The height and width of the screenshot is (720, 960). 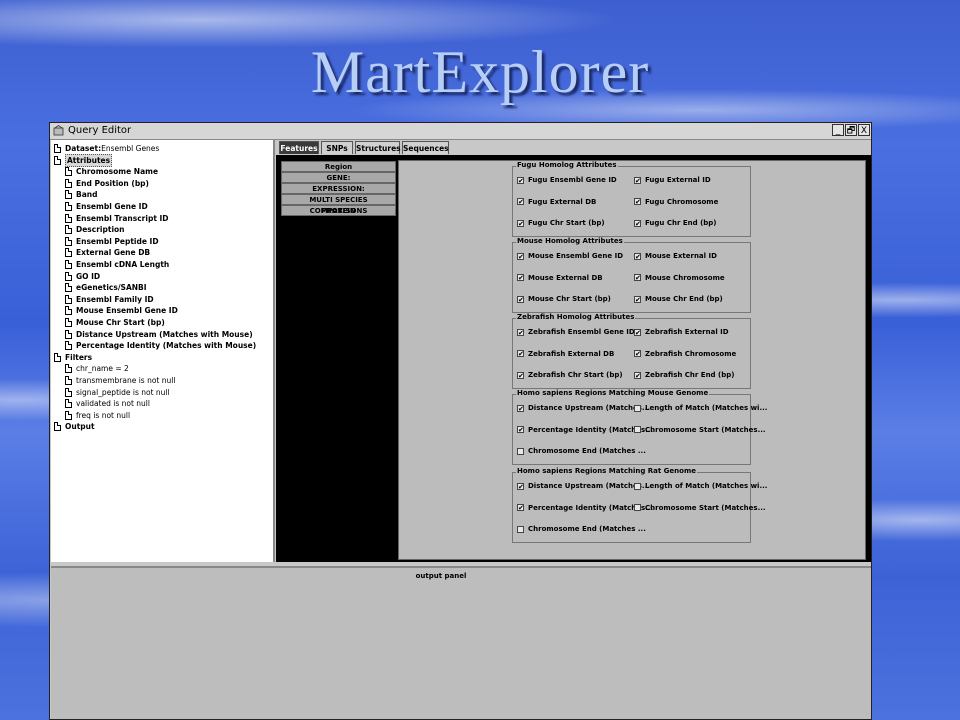 I want to click on tree-leaf: Percentage Identity (Matches with Mouse), so click(x=160, y=345).